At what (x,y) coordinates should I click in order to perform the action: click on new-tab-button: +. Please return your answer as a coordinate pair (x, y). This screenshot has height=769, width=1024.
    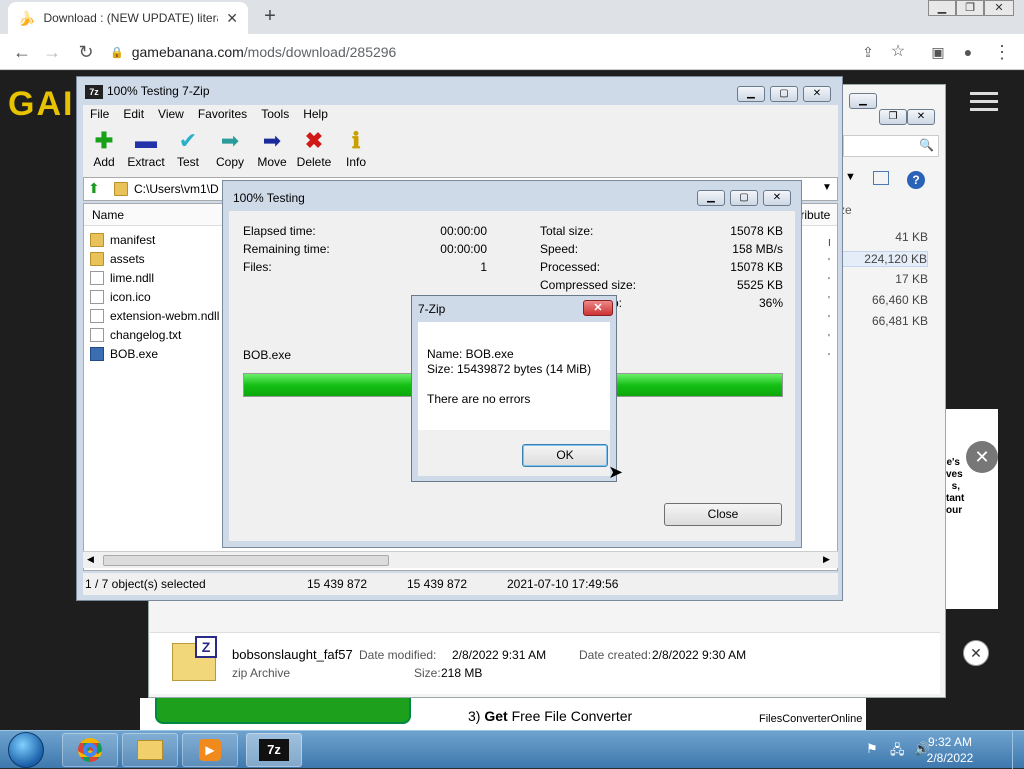
    Looking at the image, I should click on (270, 16).